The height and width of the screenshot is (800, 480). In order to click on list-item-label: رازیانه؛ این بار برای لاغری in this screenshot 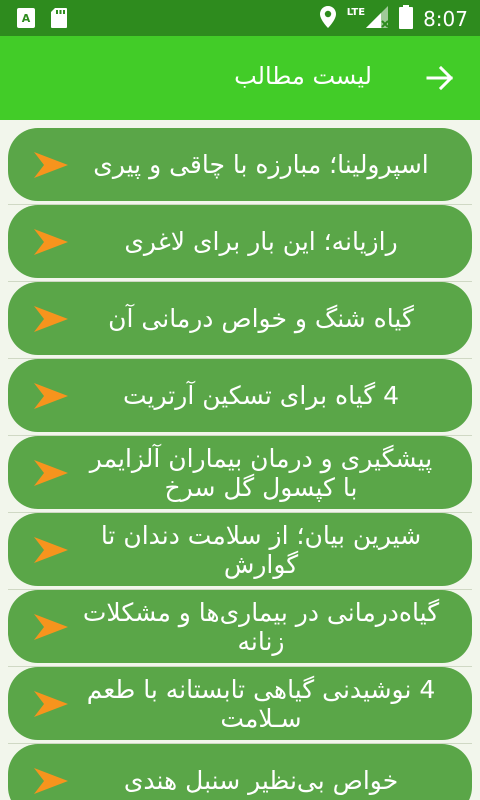, I will do `click(261, 241)`.